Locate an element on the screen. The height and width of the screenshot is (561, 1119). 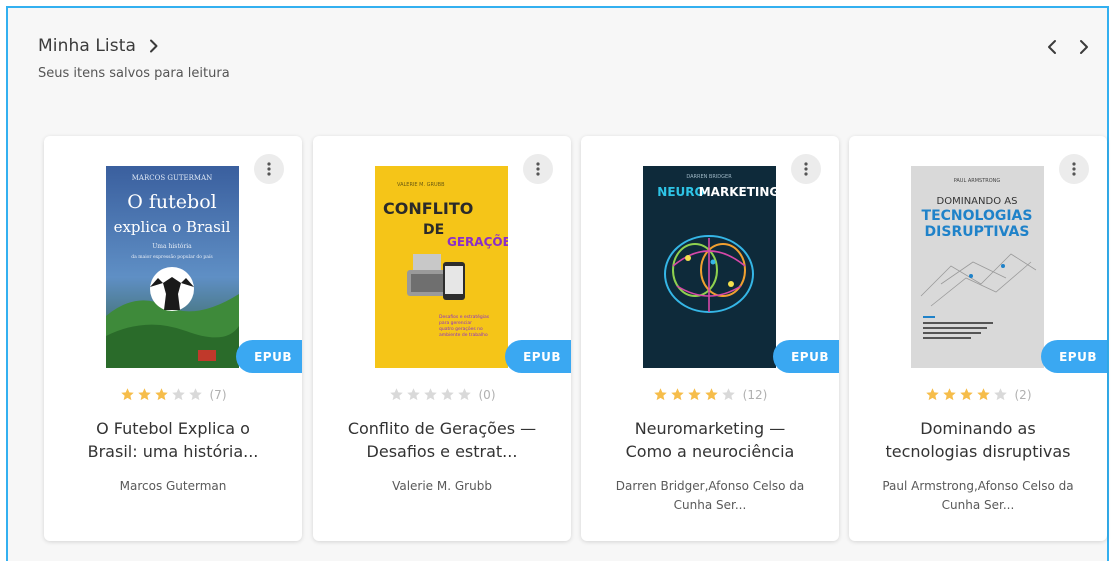
section-title: Minha Lista is located at coordinates (87, 46).